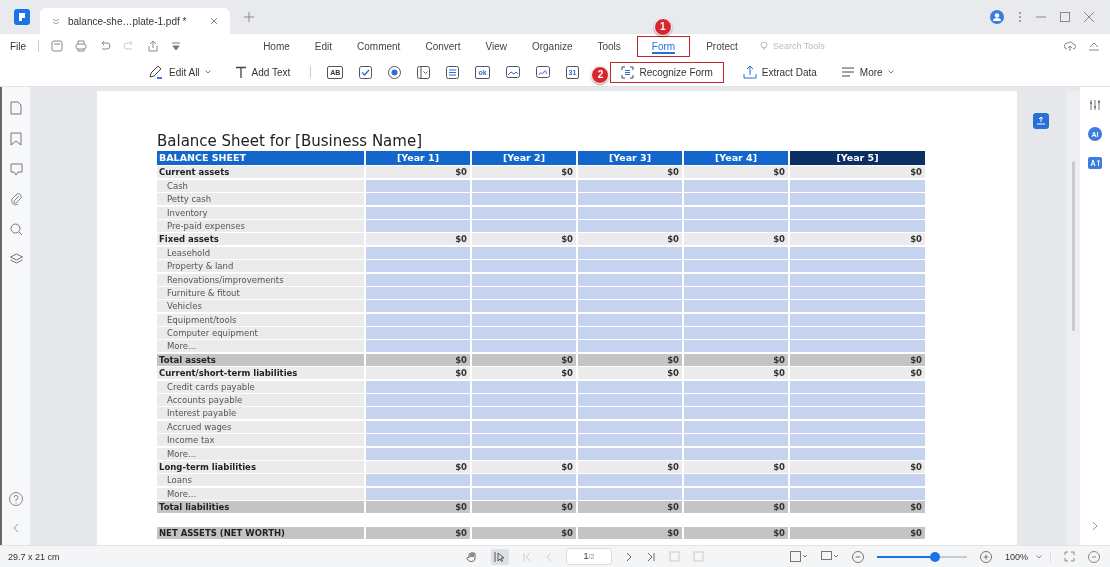 Image resolution: width=1110 pixels, height=567 pixels. Describe the element at coordinates (16, 139) in the screenshot. I see `bookmark-icon` at that location.